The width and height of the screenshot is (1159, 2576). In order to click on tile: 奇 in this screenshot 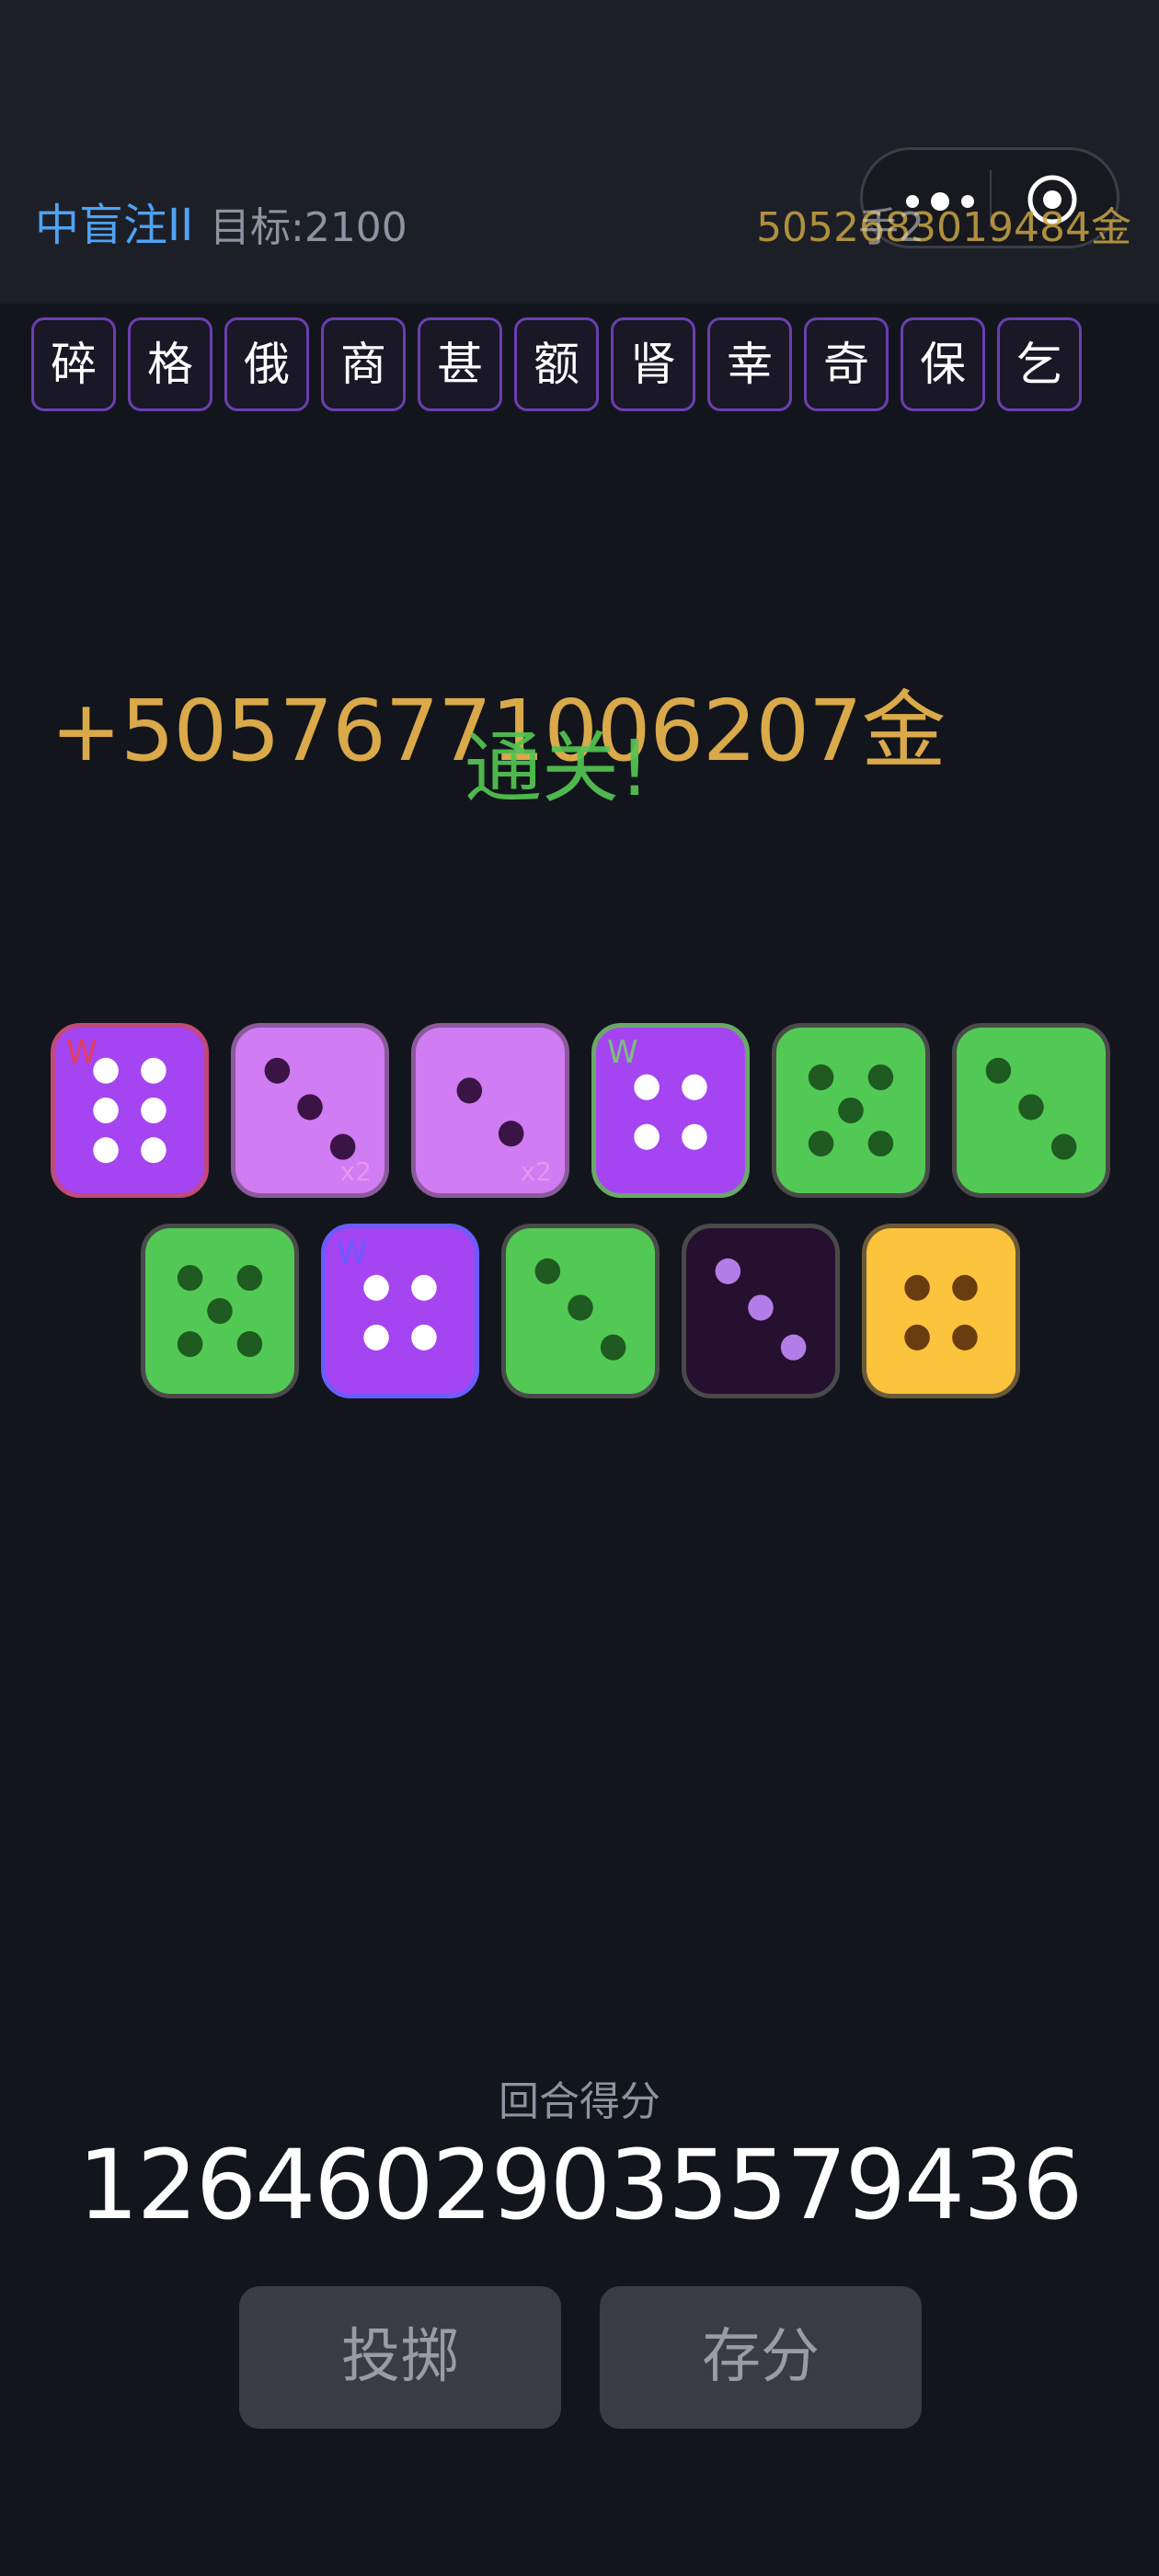, I will do `click(846, 364)`.